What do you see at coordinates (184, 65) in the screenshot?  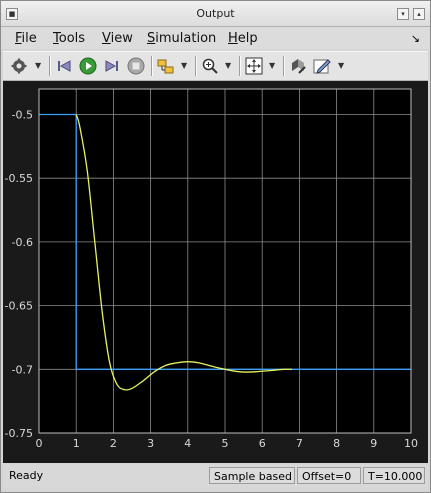 I see `signal-select-dropdown-icon: ▼` at bounding box center [184, 65].